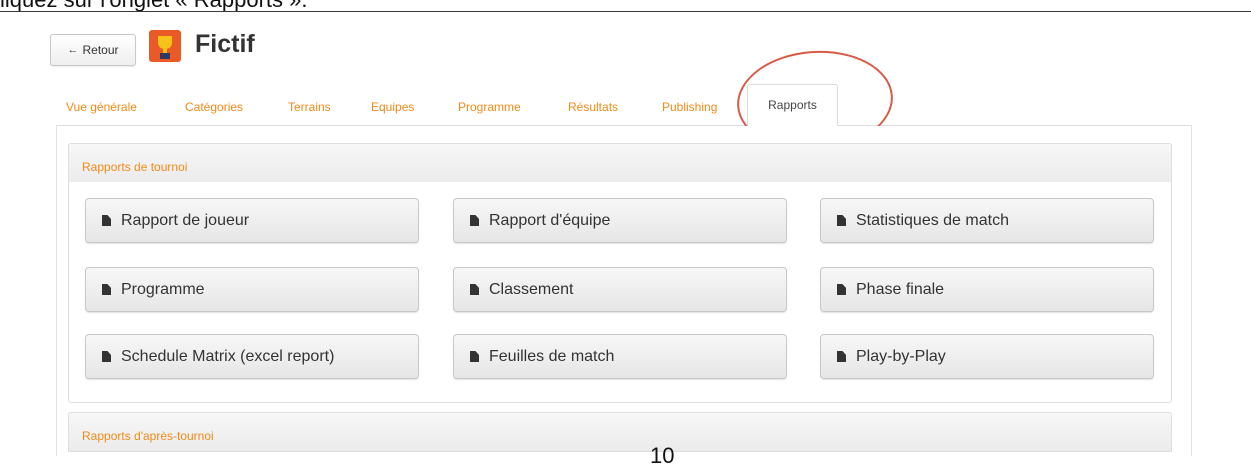  I want to click on tab-vue-generale: Vue générale, so click(101, 107).